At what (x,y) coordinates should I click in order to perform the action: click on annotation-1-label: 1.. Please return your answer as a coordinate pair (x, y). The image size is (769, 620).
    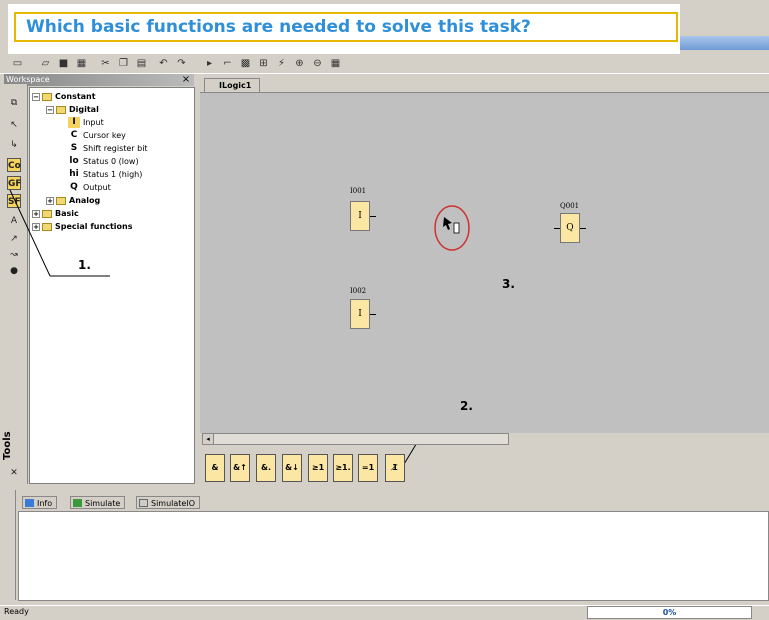
    Looking at the image, I should click on (84, 265).